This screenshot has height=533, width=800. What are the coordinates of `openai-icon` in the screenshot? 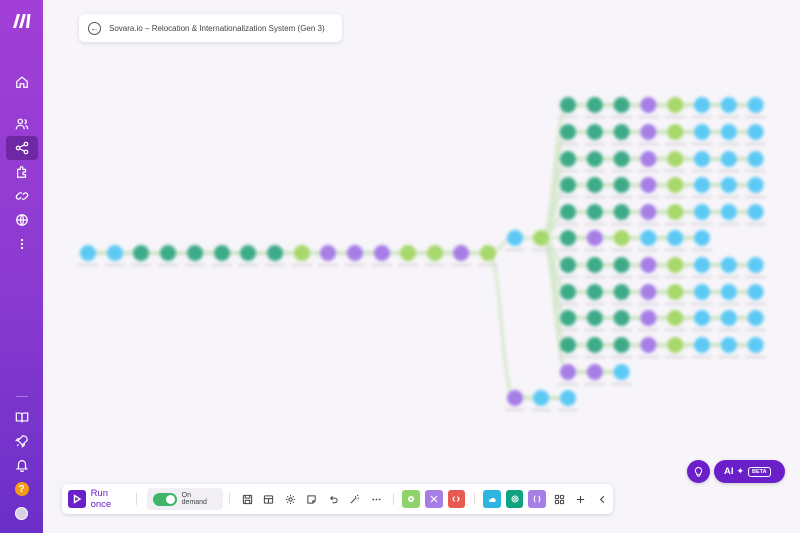 It's located at (514, 499).